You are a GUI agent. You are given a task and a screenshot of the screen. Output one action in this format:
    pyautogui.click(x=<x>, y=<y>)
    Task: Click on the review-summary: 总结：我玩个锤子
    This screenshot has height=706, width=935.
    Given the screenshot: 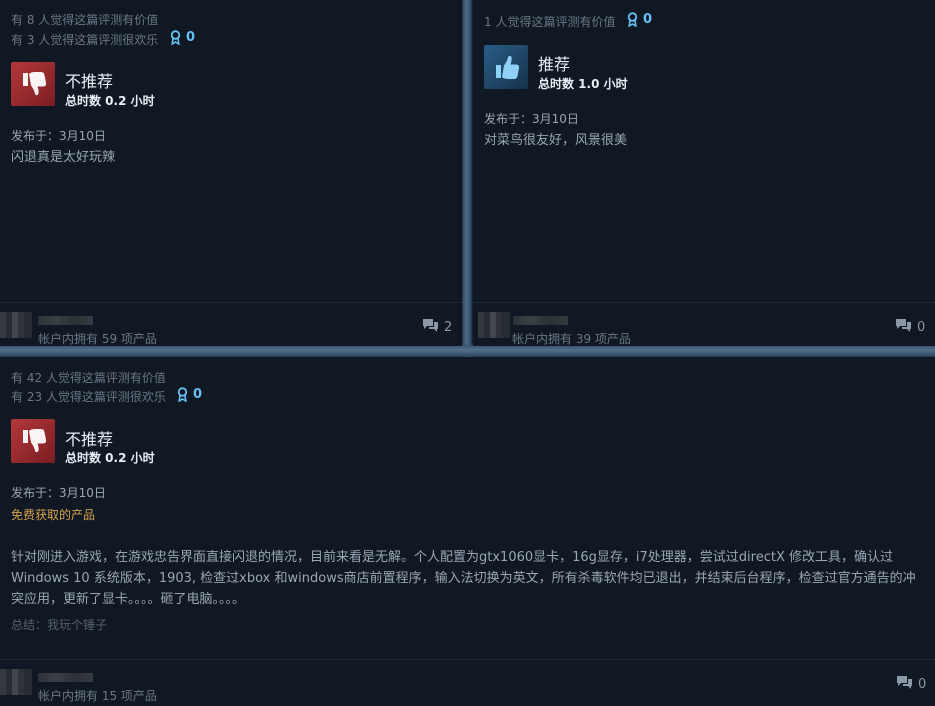 What is the action you would take?
    pyautogui.click(x=59, y=625)
    